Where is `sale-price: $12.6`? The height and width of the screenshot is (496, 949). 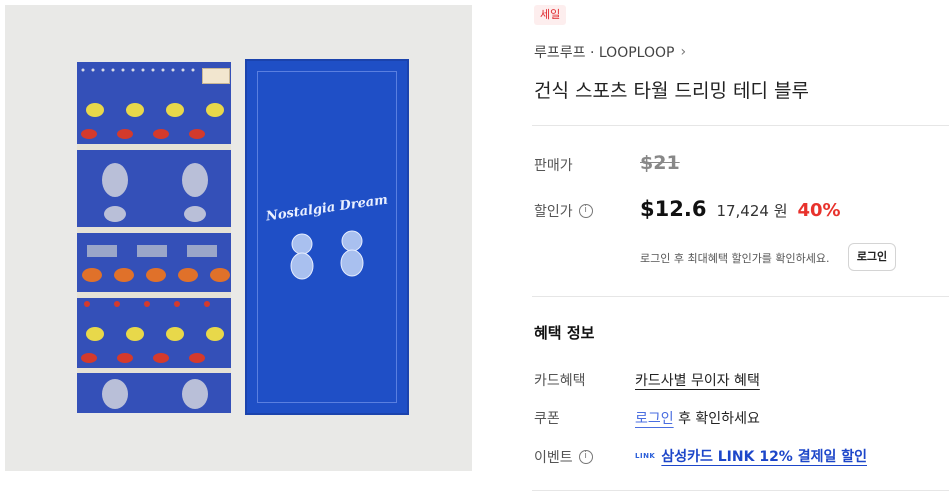 sale-price: $12.6 is located at coordinates (673, 209).